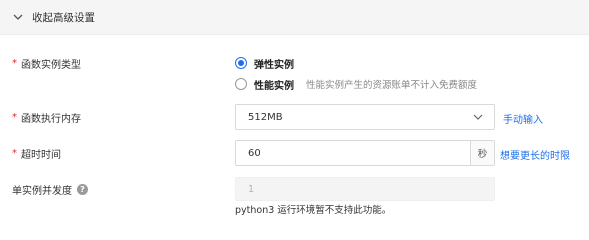  What do you see at coordinates (241, 63) in the screenshot?
I see `radio-checked-icon` at bounding box center [241, 63].